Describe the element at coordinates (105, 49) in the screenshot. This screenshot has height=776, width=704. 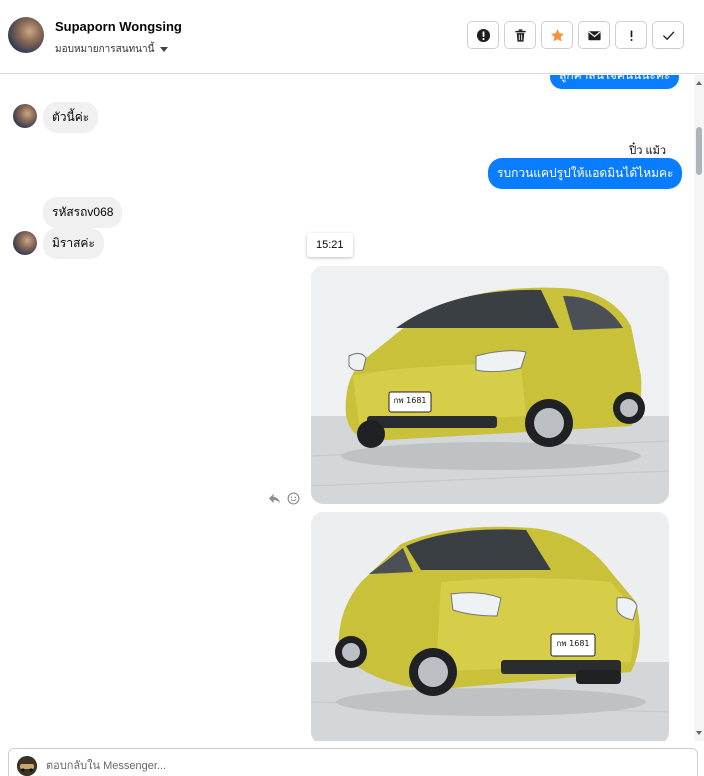
I see `assign-label: มอบหมายการสนทนานี้` at that location.